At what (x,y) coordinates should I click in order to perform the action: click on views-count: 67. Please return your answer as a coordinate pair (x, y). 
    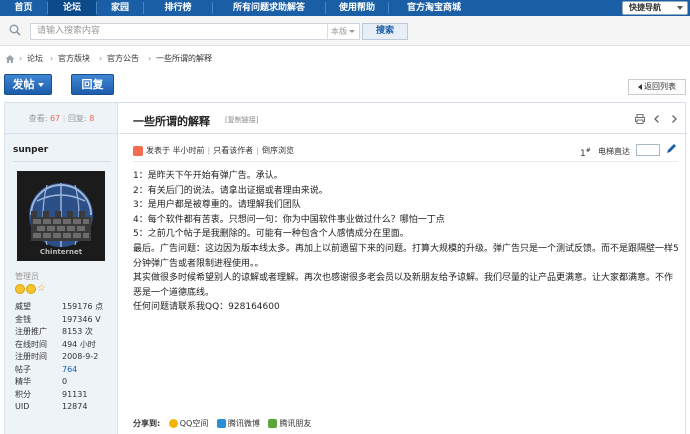
    Looking at the image, I should click on (55, 118).